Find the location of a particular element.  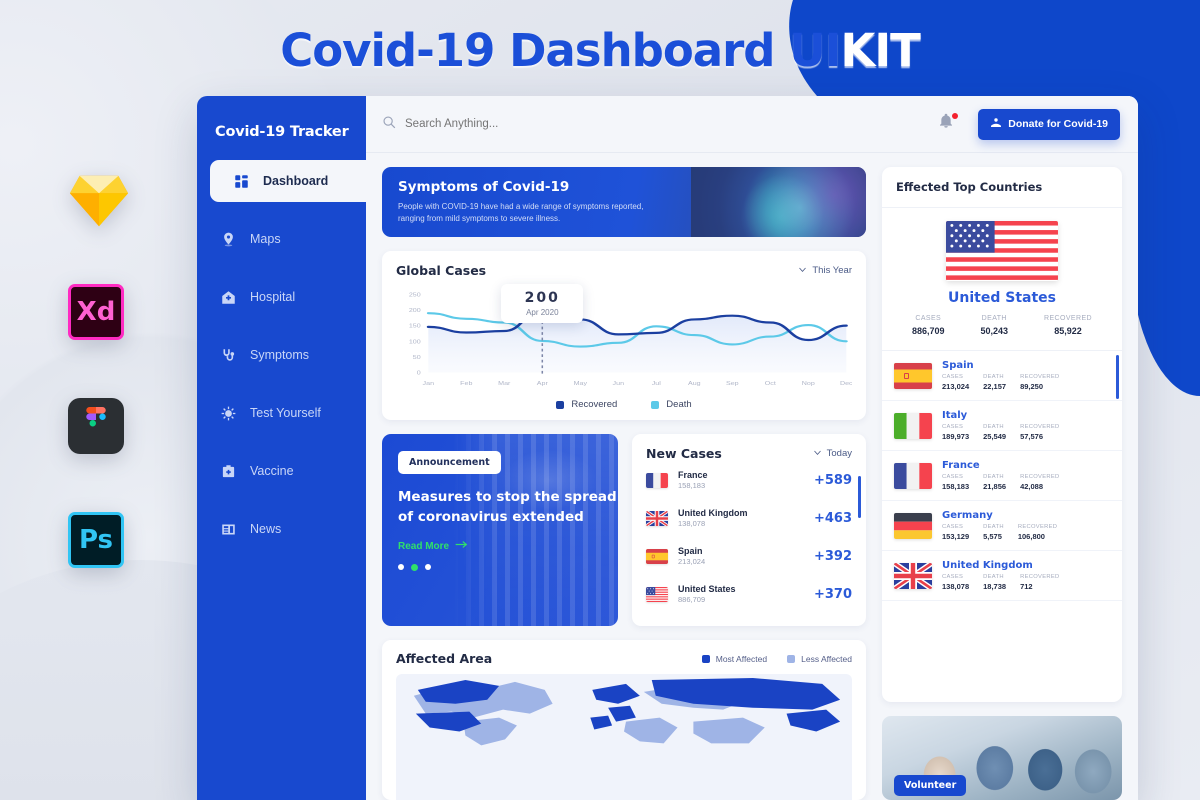

arrow-right-icon is located at coordinates (461, 546).